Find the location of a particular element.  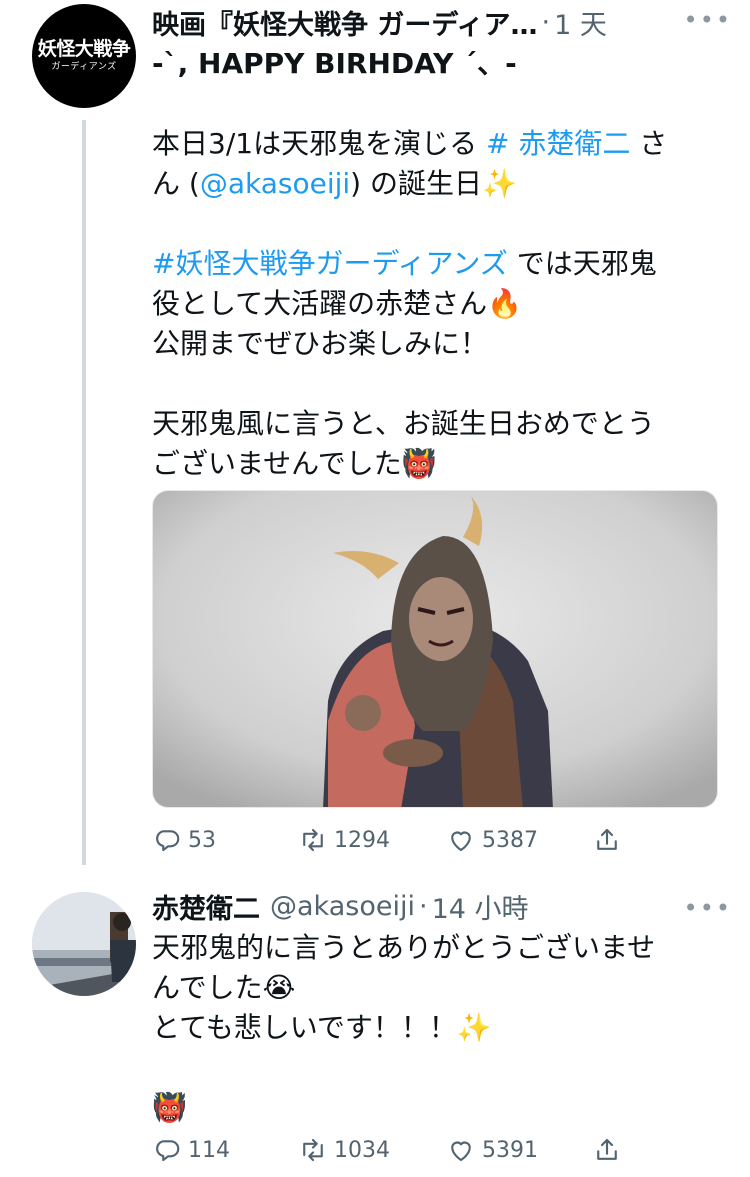

like-count: 5387 is located at coordinates (510, 840).